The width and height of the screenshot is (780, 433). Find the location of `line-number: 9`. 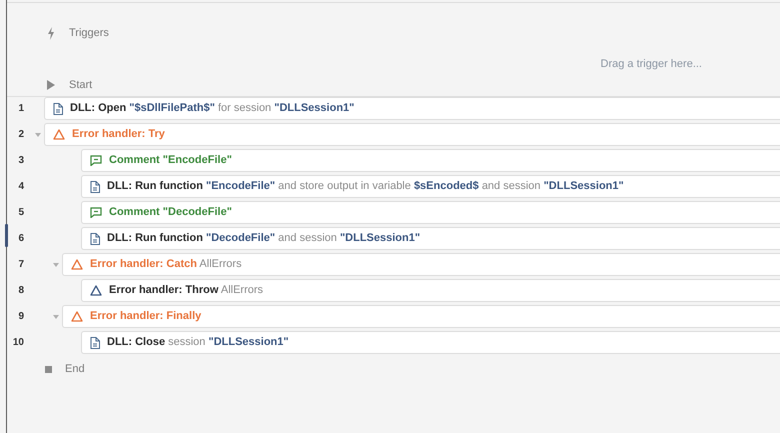

line-number: 9 is located at coordinates (20, 317).